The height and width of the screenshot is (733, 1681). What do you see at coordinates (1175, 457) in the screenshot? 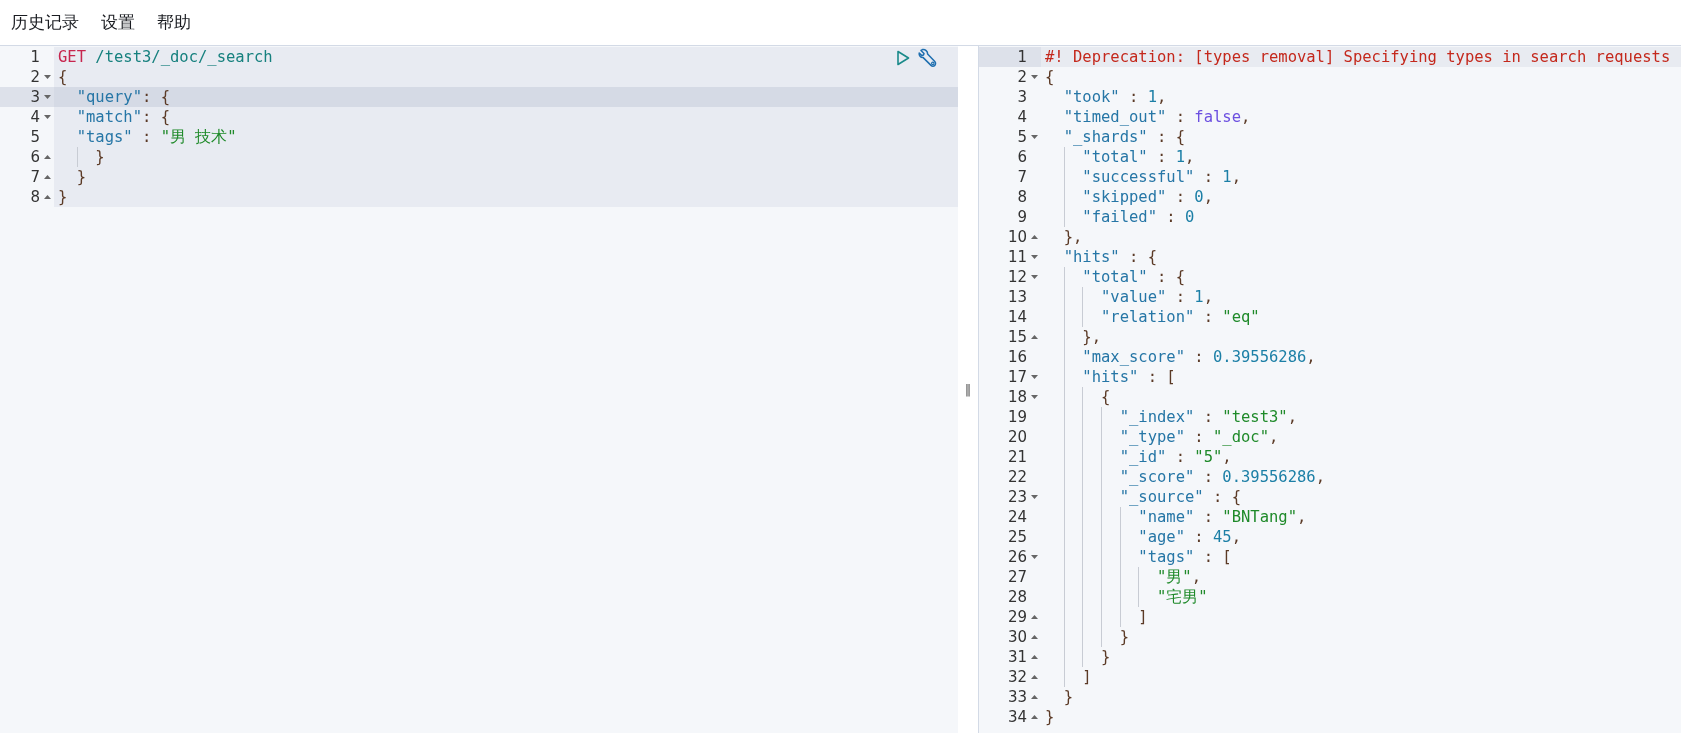
I see `code-line: "_id" : "5",` at bounding box center [1175, 457].